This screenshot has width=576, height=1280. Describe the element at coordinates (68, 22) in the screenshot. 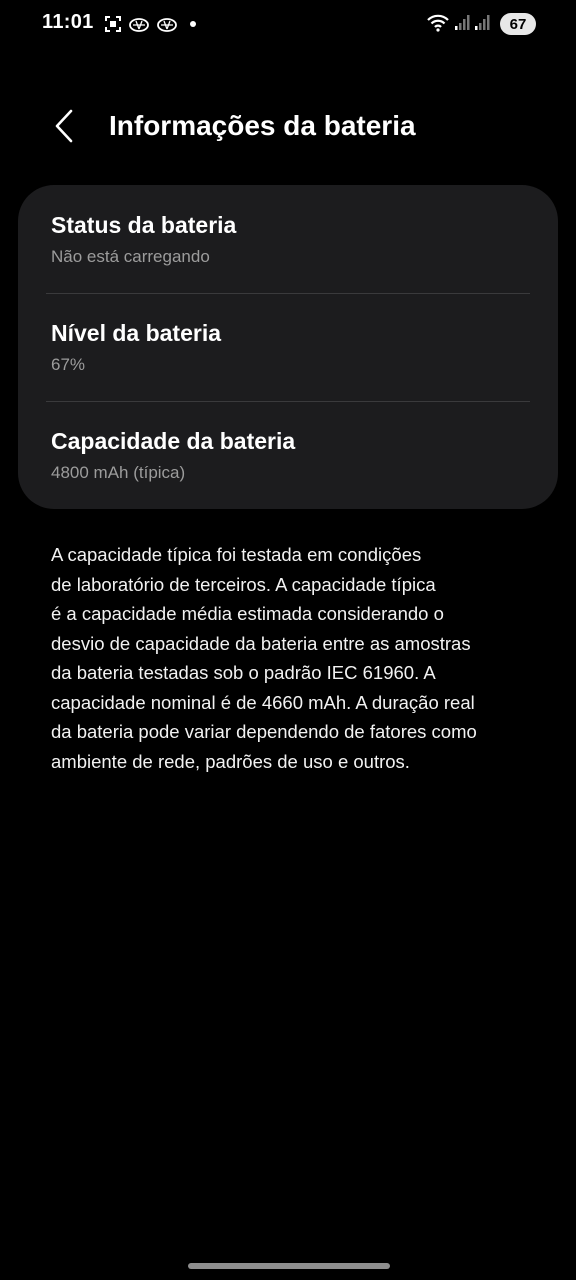

I see `status-time: 11:01` at that location.